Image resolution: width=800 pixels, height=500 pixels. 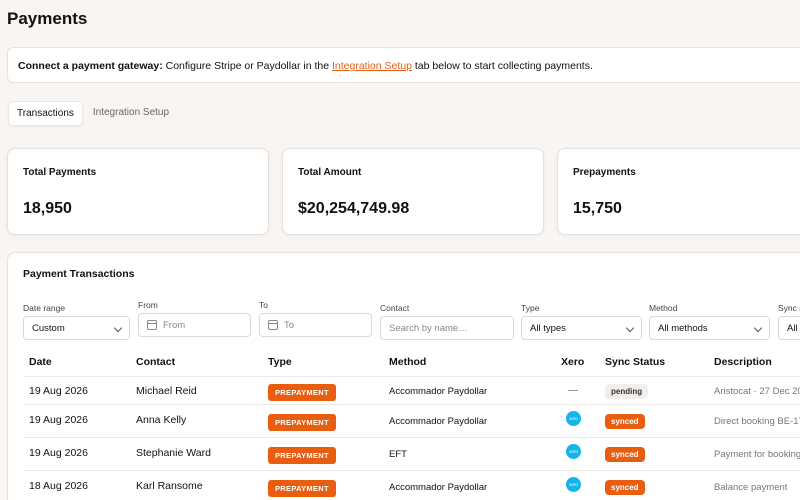 What do you see at coordinates (174, 325) in the screenshot?
I see `from-placeholder: From` at bounding box center [174, 325].